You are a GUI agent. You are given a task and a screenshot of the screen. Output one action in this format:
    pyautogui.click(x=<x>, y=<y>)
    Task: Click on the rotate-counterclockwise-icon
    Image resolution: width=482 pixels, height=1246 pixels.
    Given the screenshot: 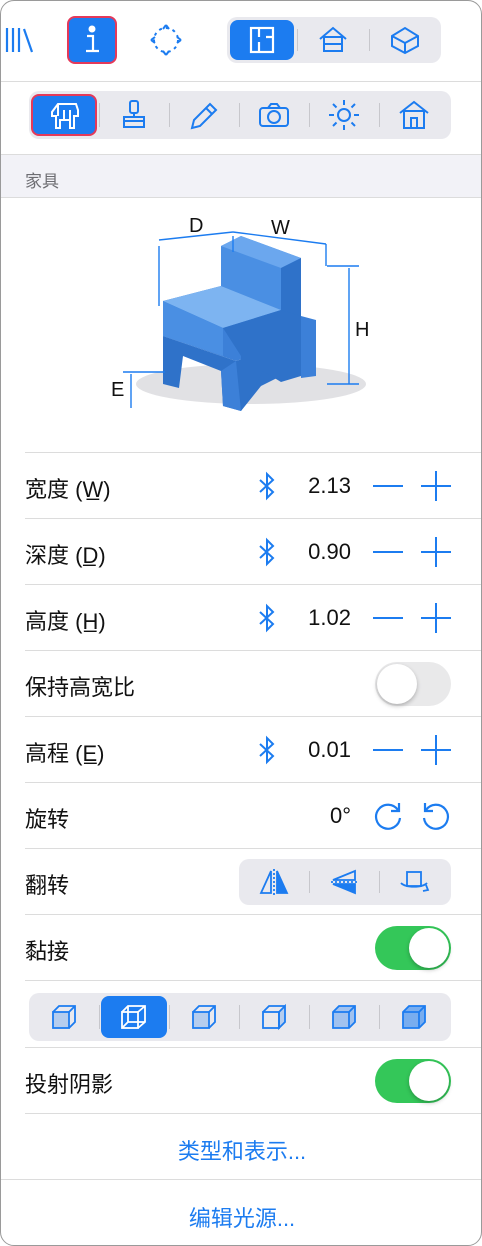 What is the action you would take?
    pyautogui.click(x=436, y=818)
    